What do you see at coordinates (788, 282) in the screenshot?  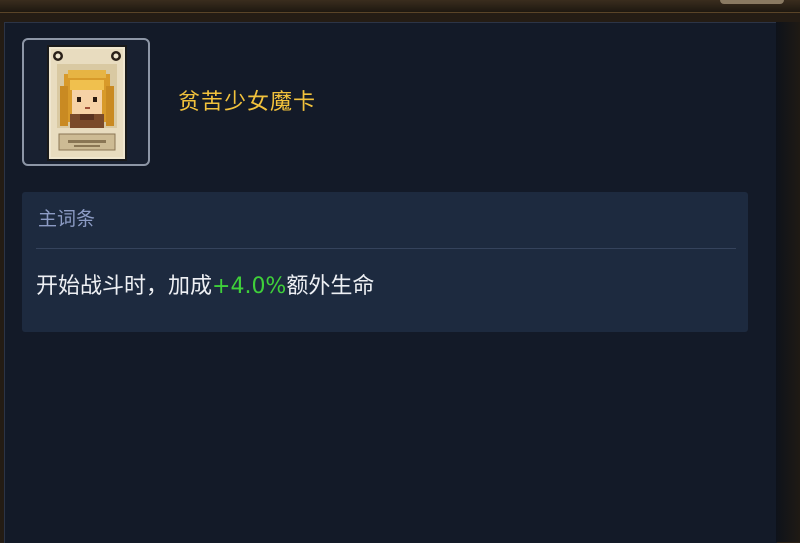 I see `panel-scroll-edge` at bounding box center [788, 282].